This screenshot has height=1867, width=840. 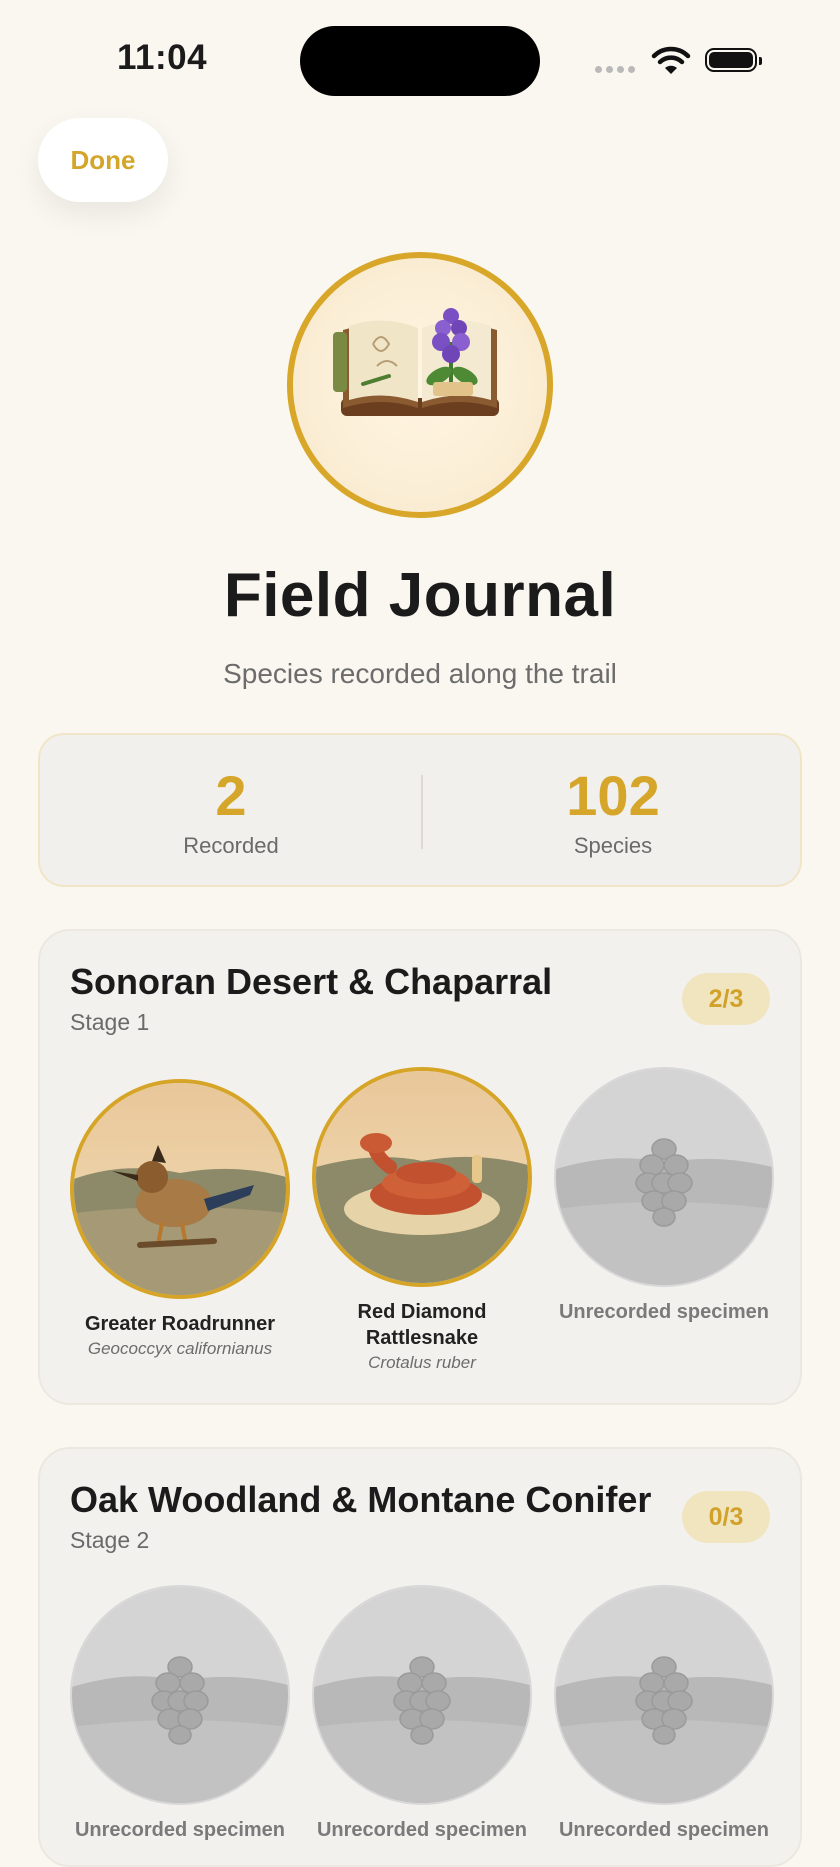 What do you see at coordinates (615, 69) in the screenshot?
I see `cellular-signal-icon` at bounding box center [615, 69].